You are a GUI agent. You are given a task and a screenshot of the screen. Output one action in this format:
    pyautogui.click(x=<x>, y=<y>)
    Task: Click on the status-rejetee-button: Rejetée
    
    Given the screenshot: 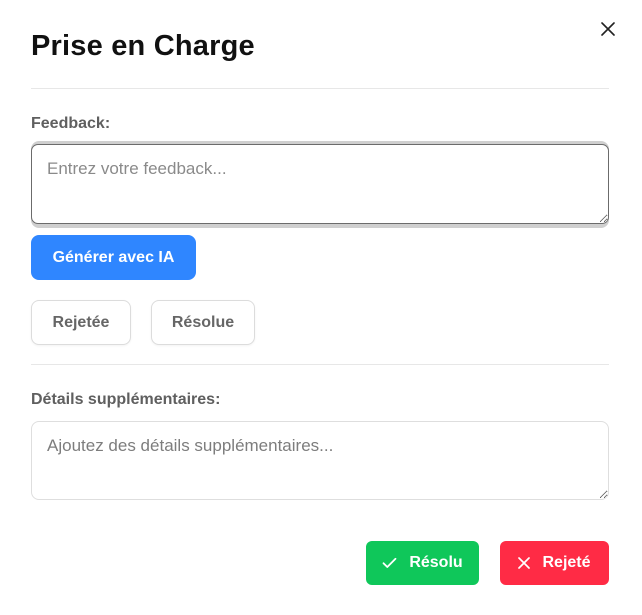 What is the action you would take?
    pyautogui.click(x=81, y=322)
    